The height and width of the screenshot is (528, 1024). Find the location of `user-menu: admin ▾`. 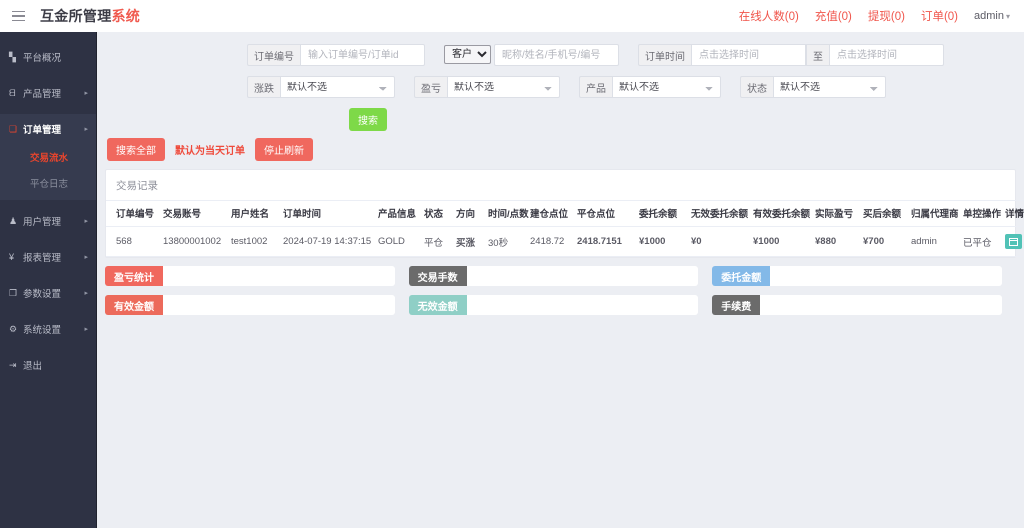

user-menu: admin ▾ is located at coordinates (992, 16).